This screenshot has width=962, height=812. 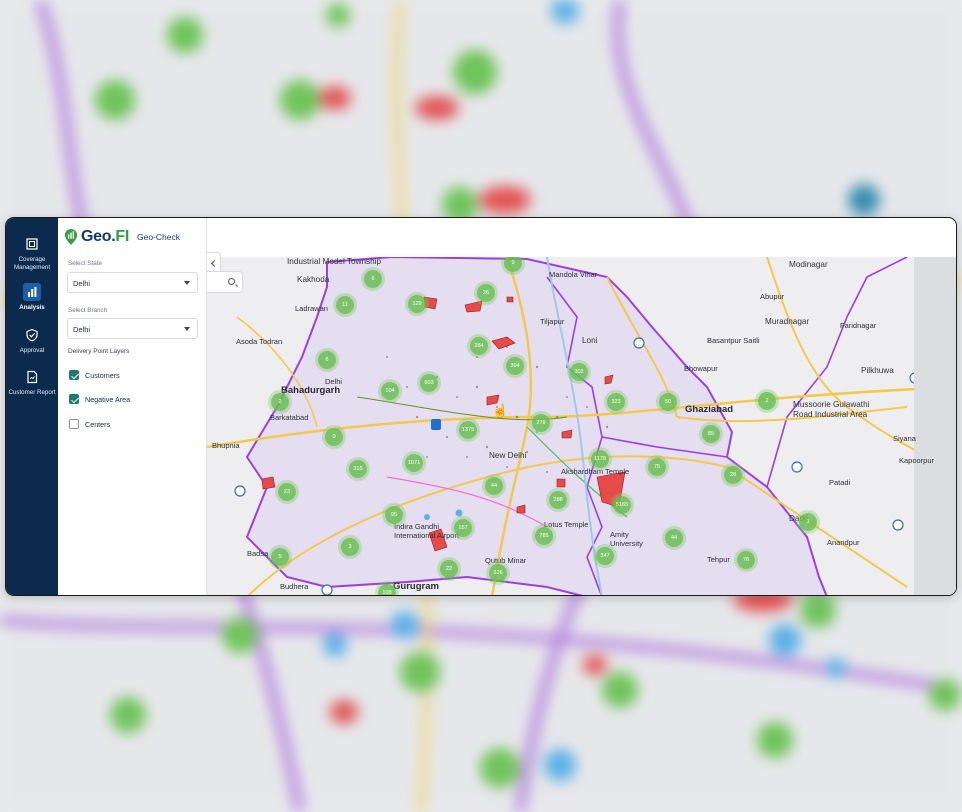 I want to click on customer-cluster: 603, so click(x=429, y=383).